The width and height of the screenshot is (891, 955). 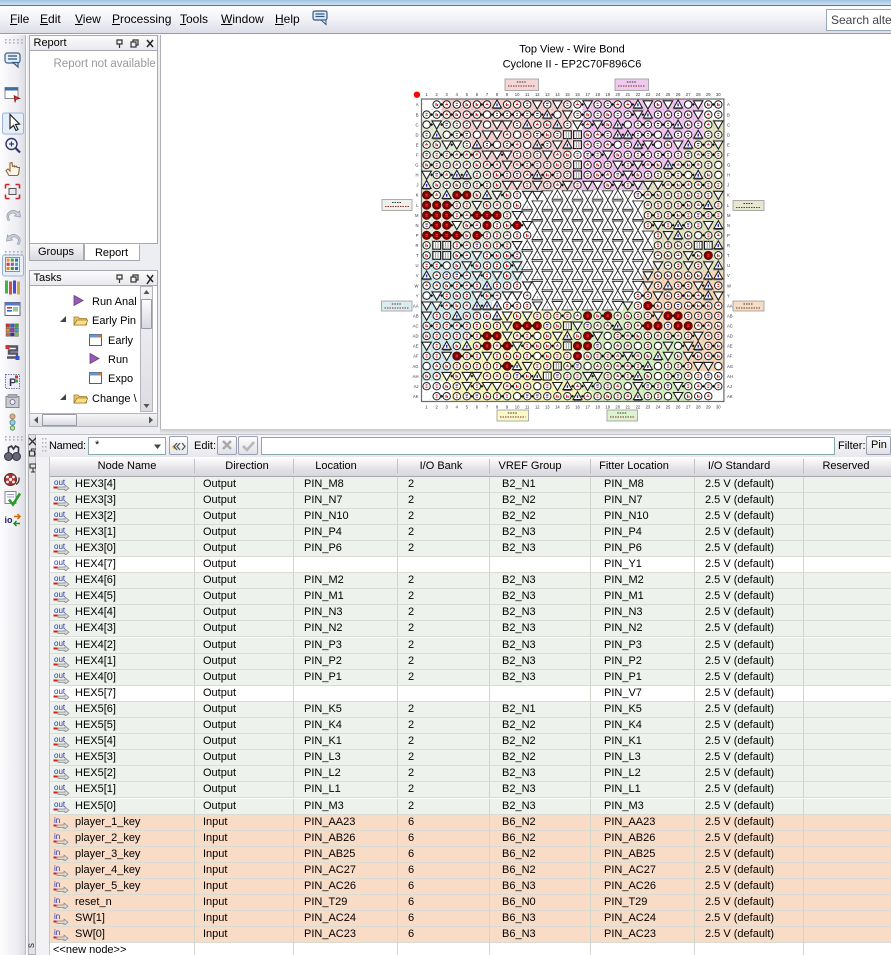 I want to click on svg-text: 7, so click(x=487, y=407).